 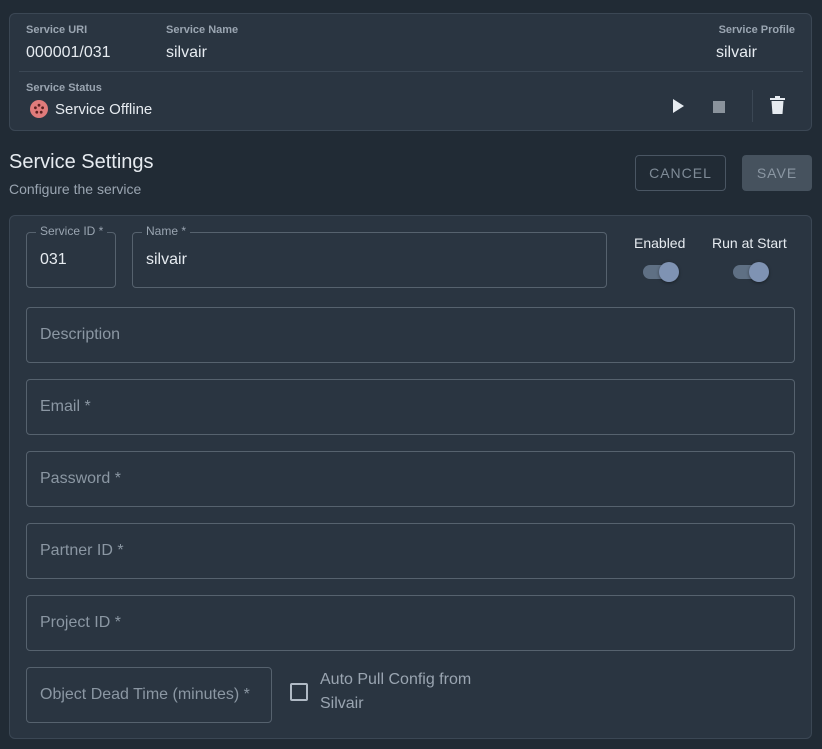 I want to click on password-field: Password *, so click(x=410, y=479).